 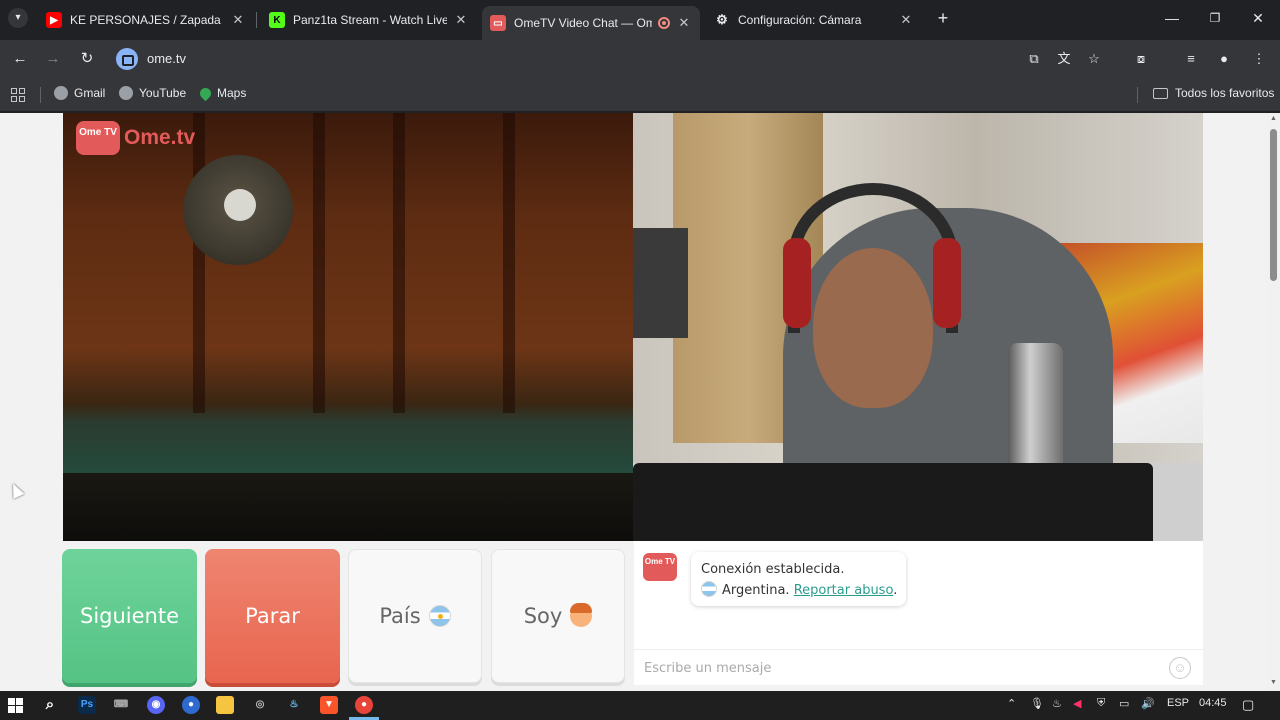 I want to click on tab-search-button: ▾, so click(x=18, y=18).